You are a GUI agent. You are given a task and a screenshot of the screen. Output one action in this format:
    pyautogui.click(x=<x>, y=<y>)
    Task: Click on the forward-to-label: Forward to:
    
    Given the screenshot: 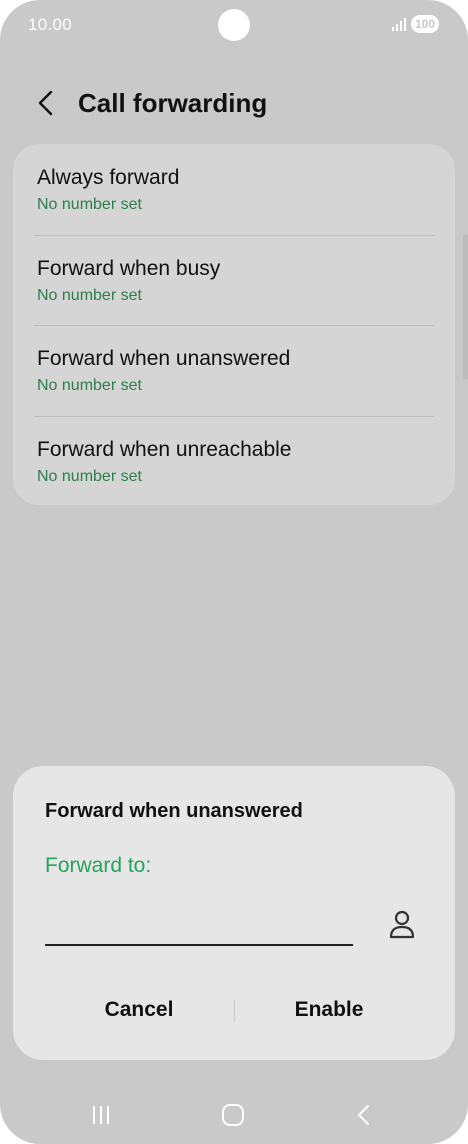 What is the action you would take?
    pyautogui.click(x=98, y=865)
    